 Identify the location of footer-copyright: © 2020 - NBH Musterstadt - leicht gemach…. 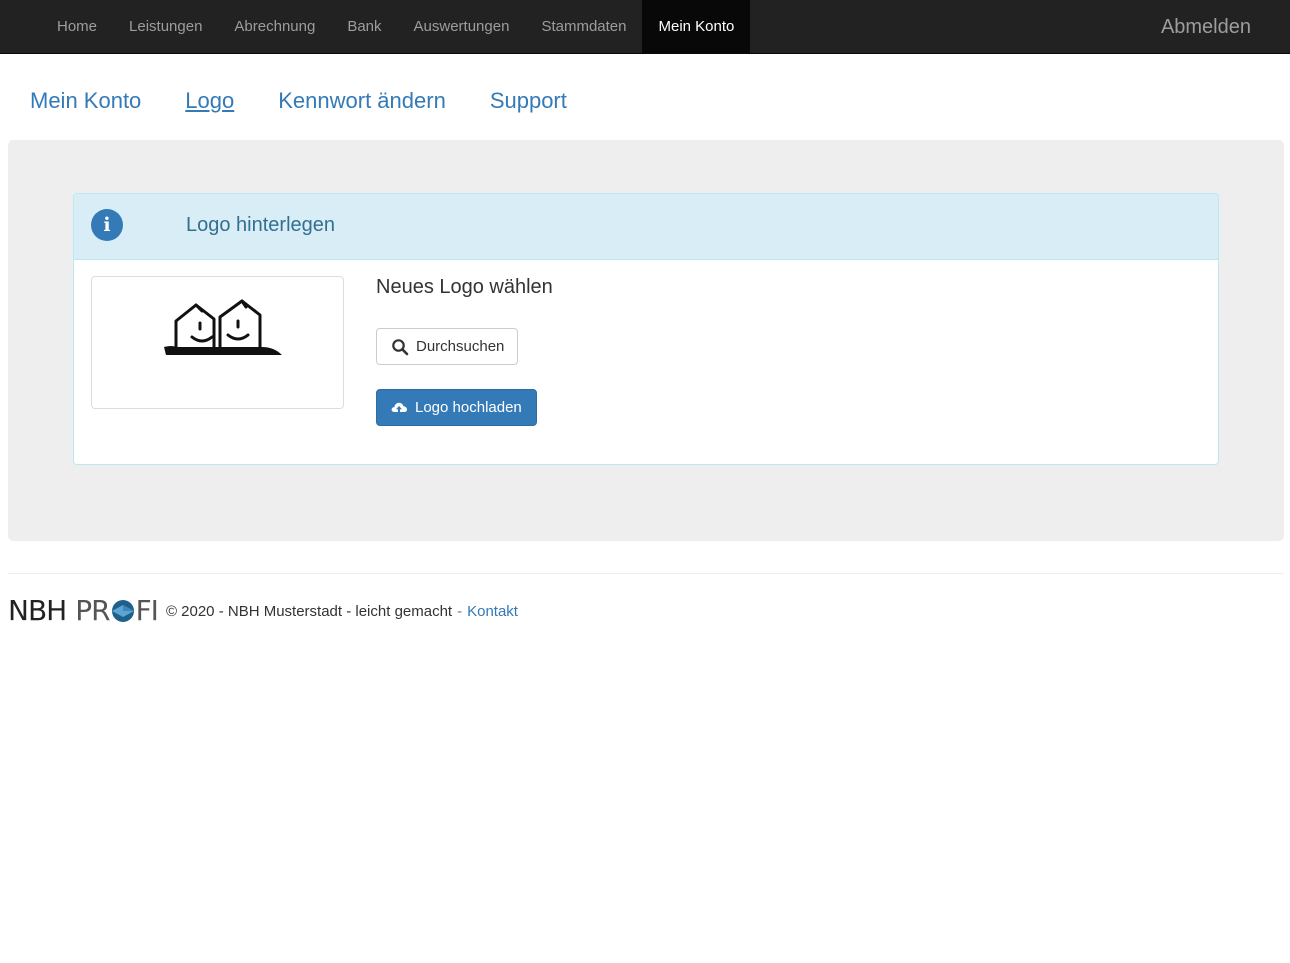
(309, 611).